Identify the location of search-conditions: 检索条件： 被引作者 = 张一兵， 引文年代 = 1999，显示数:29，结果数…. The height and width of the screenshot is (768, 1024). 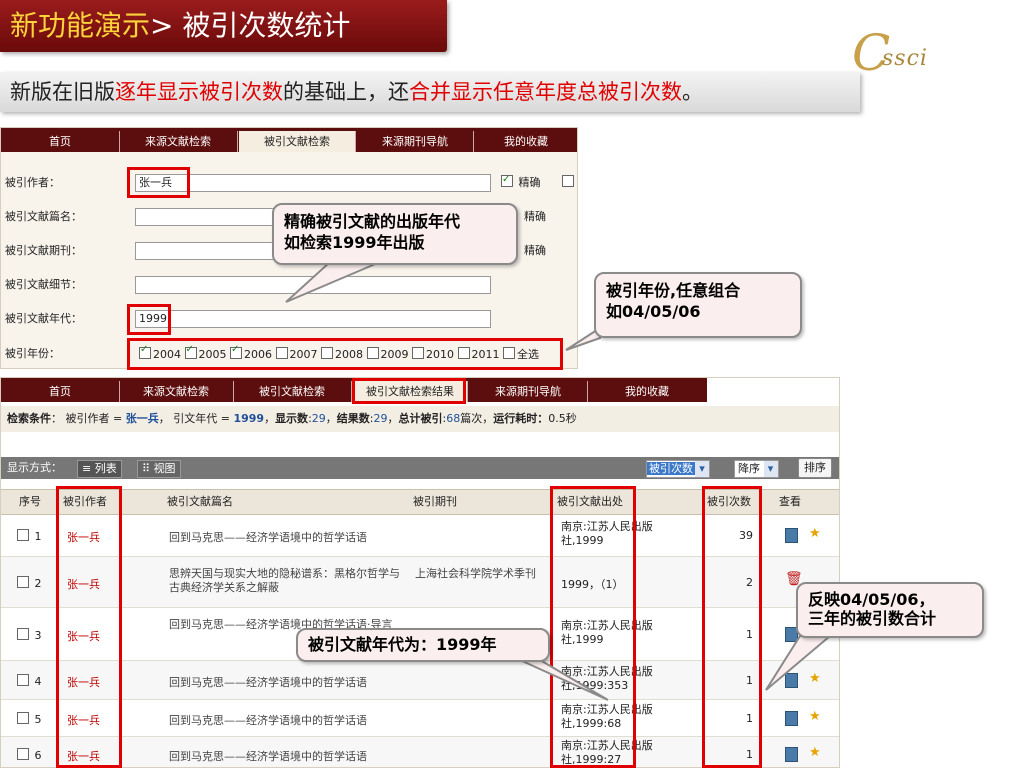
(420, 419).